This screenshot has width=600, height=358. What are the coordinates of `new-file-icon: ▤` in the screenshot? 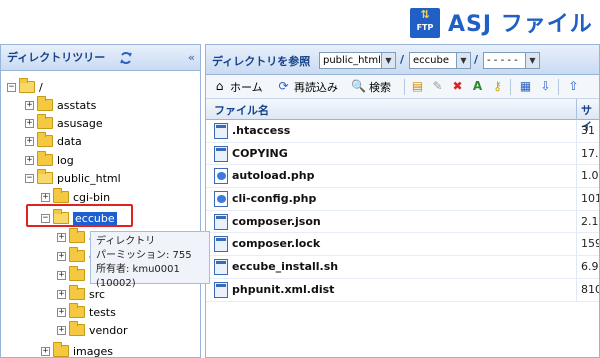 It's located at (417, 86).